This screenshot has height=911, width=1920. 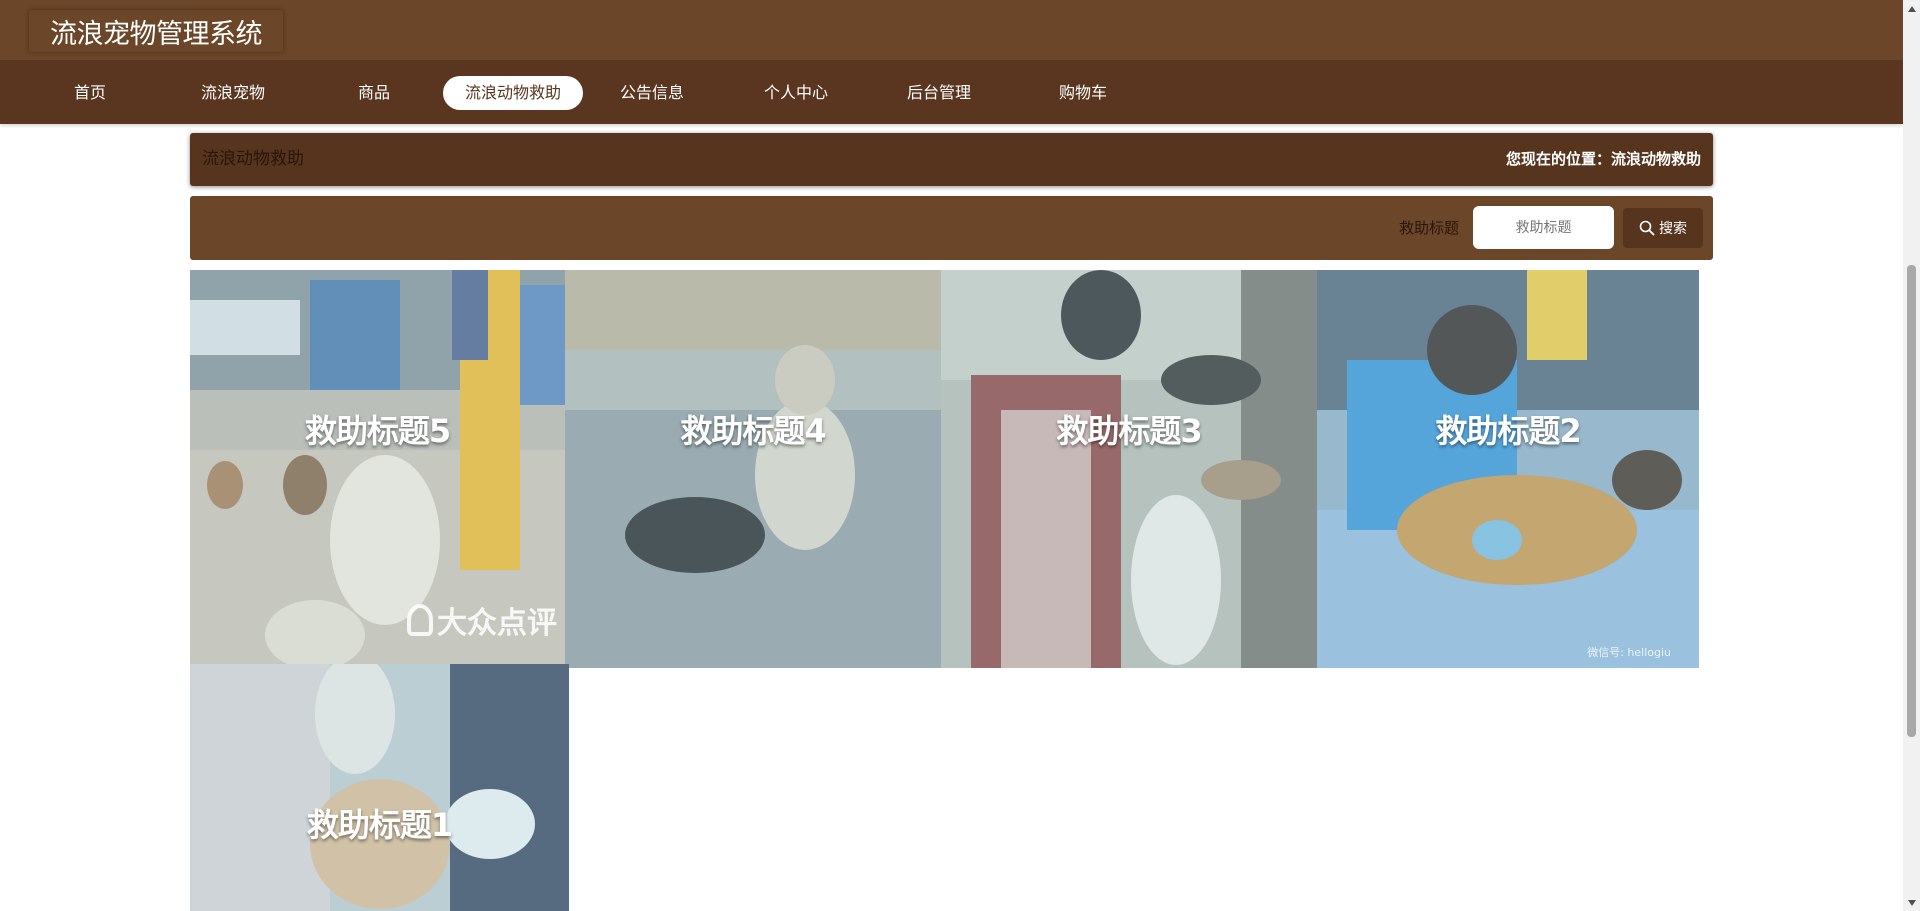 I want to click on rescue-card-title: 救助标题3, so click(x=1129, y=431).